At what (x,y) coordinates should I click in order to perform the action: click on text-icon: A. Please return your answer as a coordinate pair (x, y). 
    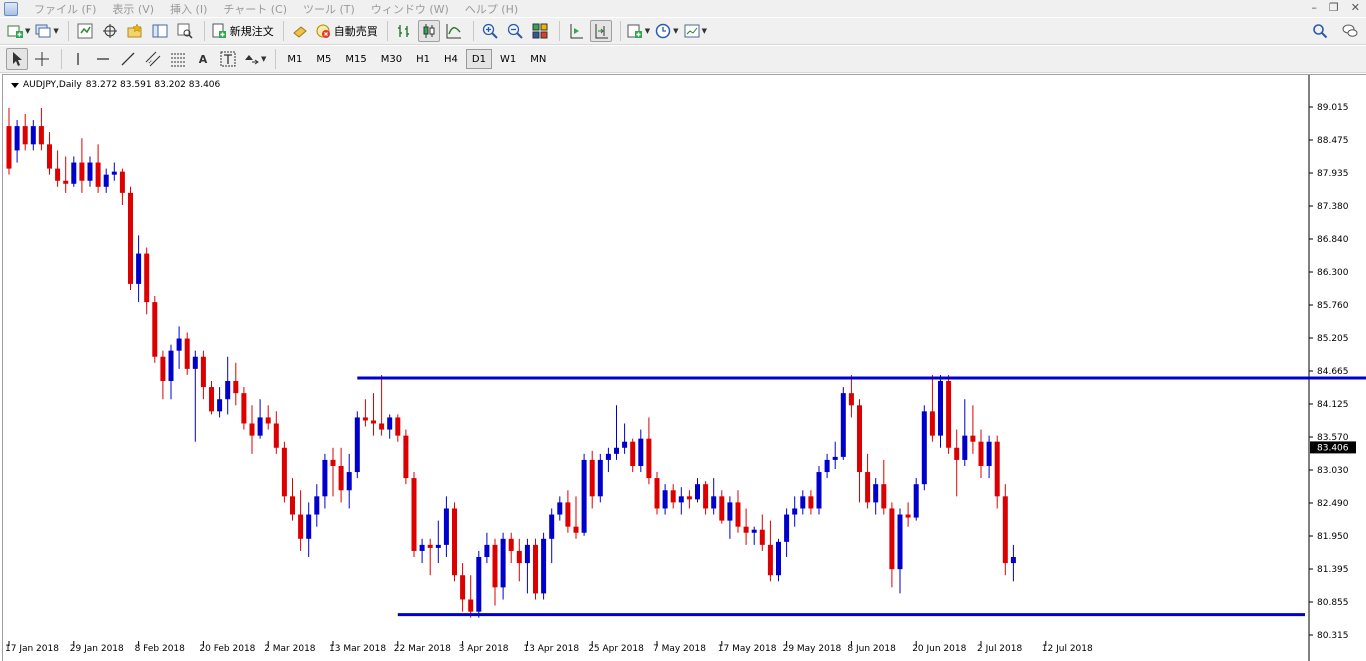
    Looking at the image, I should click on (203, 59).